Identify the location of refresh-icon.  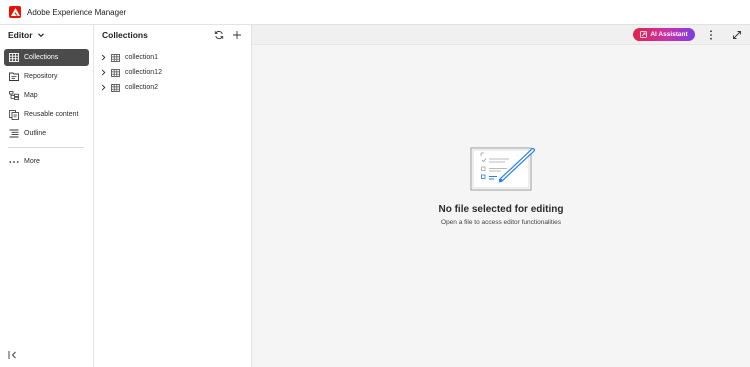
(219, 35).